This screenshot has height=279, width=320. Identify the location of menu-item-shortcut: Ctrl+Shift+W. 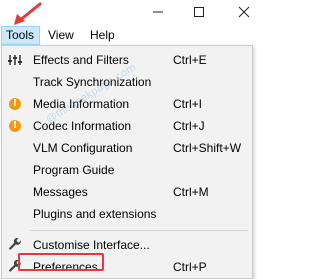
(207, 148).